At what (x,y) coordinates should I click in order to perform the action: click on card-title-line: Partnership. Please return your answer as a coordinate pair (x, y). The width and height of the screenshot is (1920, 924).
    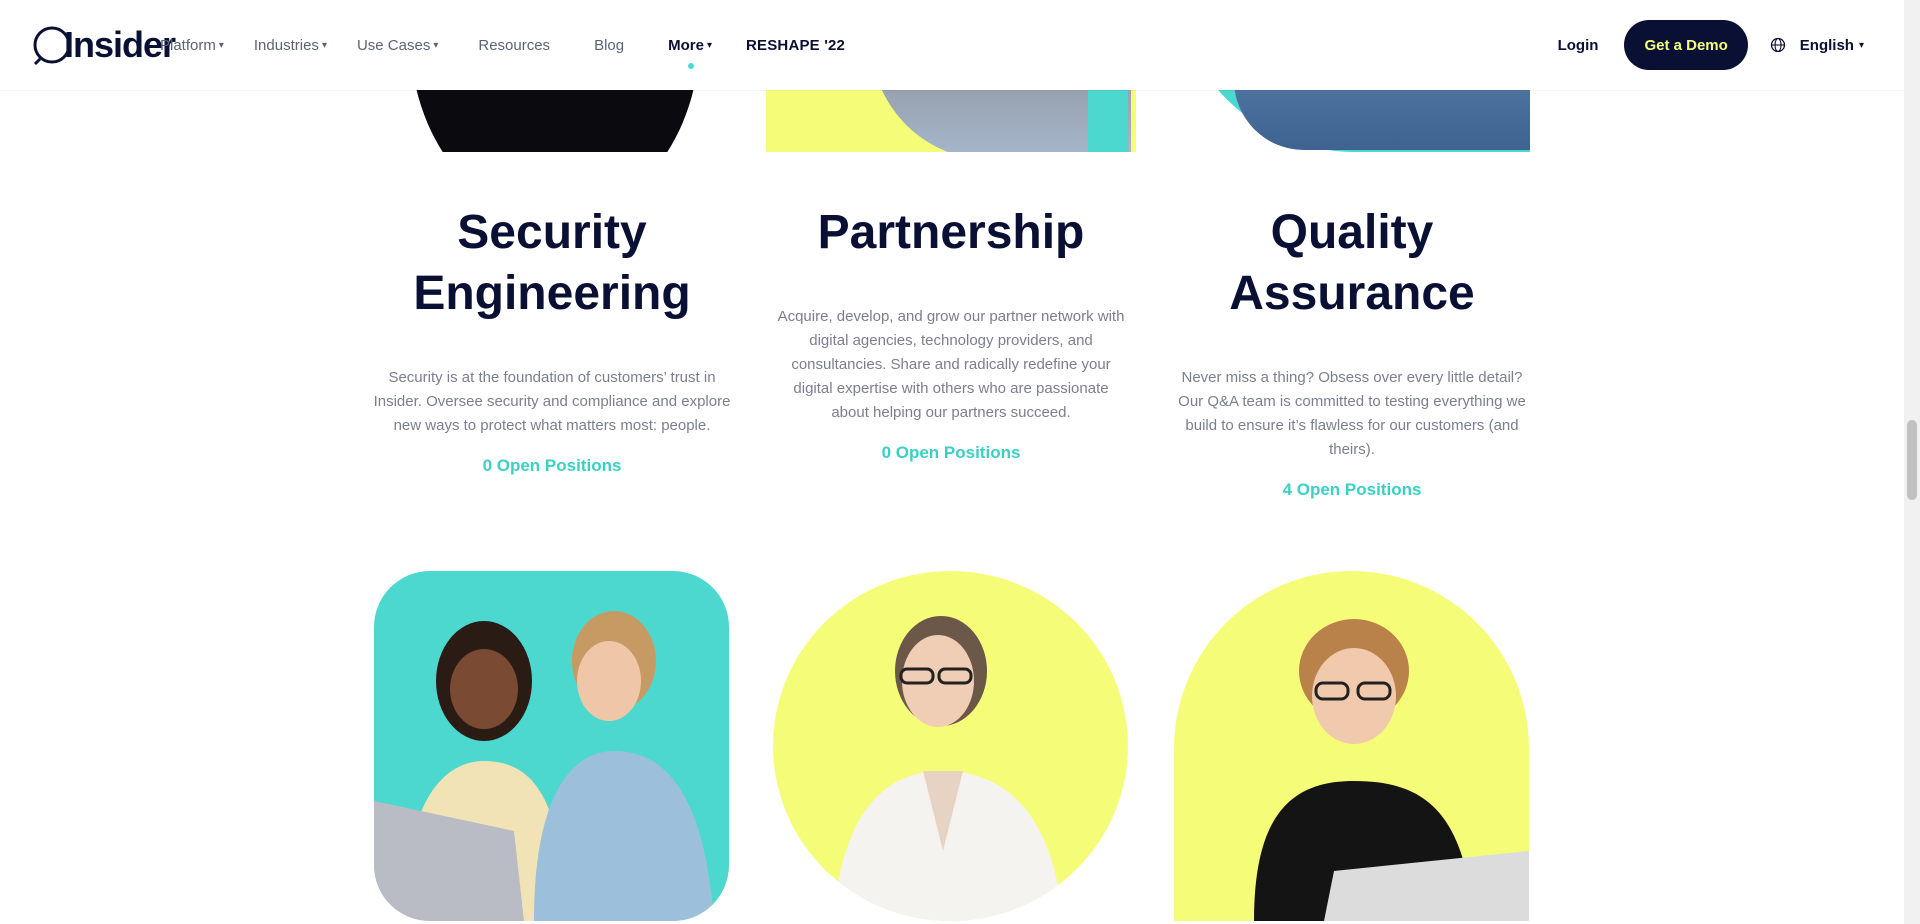
    Looking at the image, I should click on (951, 232).